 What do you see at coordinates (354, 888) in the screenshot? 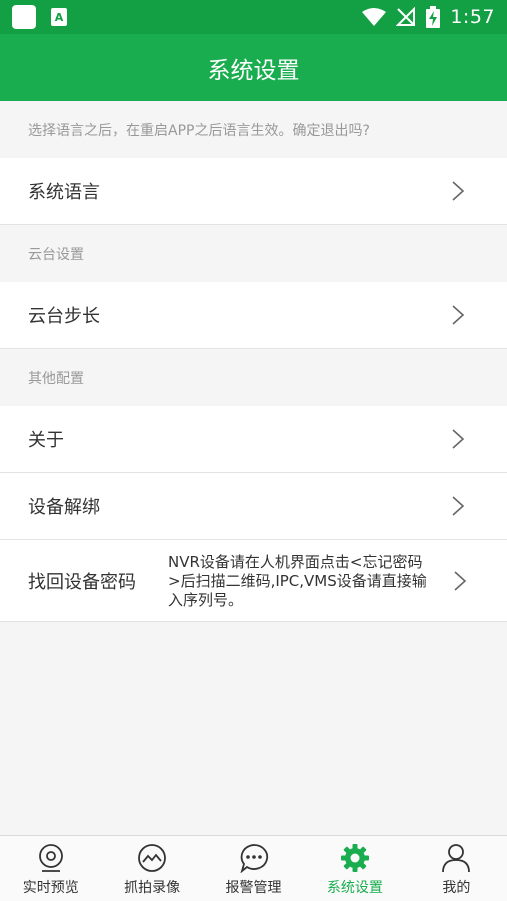
I see `nav-label: 系统设置` at bounding box center [354, 888].